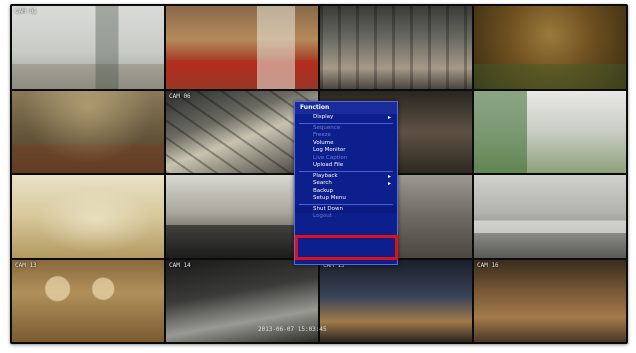 The height and width of the screenshot is (353, 636). Describe the element at coordinates (323, 117) in the screenshot. I see `menu-item-label: Display` at that location.